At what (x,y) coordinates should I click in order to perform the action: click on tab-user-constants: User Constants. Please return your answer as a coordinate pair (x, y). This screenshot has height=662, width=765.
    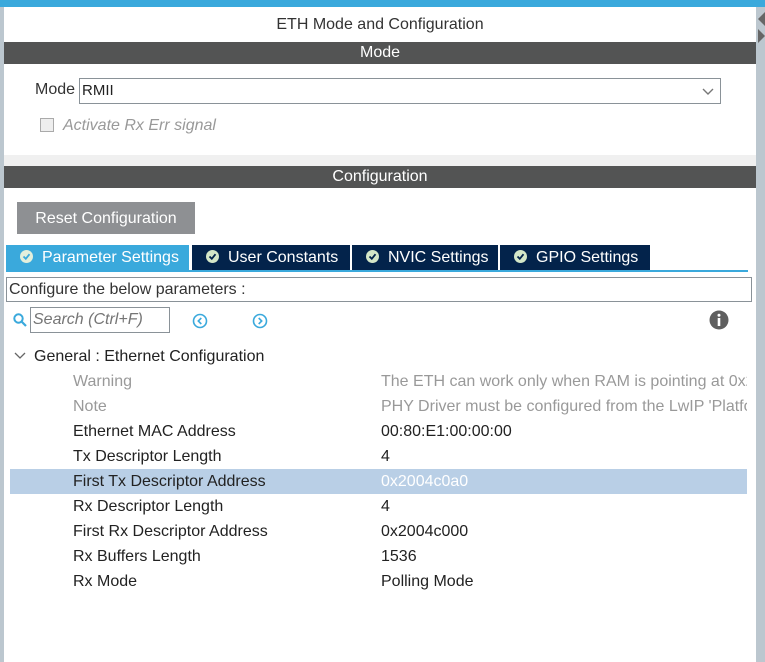
    Looking at the image, I should click on (271, 257).